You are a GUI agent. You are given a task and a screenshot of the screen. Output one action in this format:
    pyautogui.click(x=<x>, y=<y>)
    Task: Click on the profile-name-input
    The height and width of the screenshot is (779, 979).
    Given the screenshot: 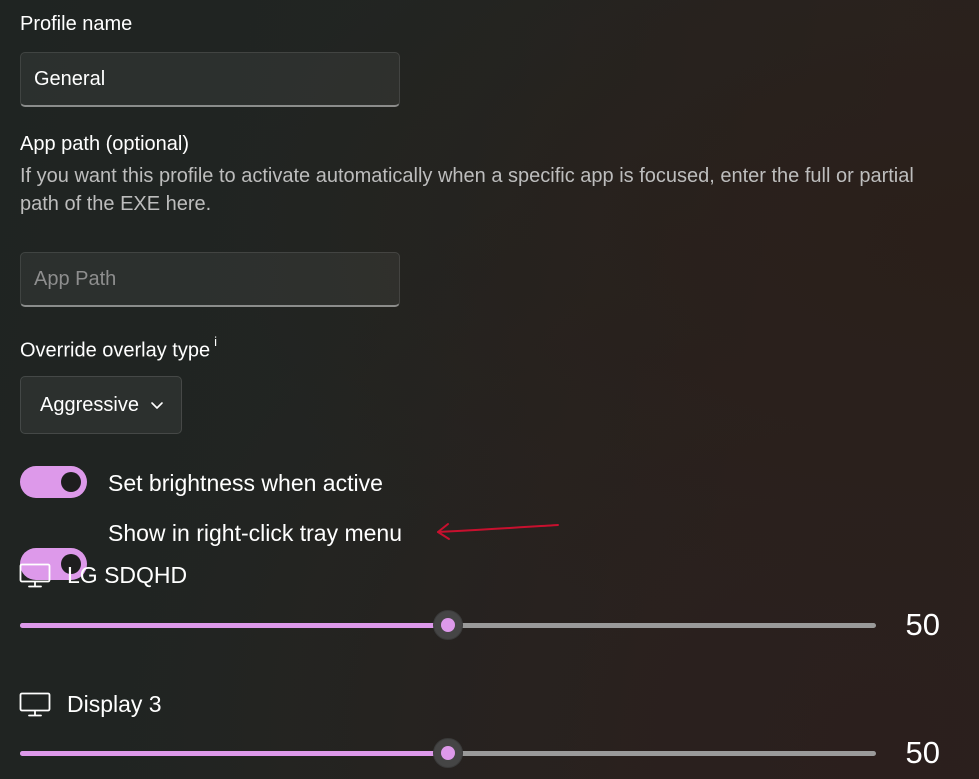 What is the action you would take?
    pyautogui.click(x=210, y=79)
    